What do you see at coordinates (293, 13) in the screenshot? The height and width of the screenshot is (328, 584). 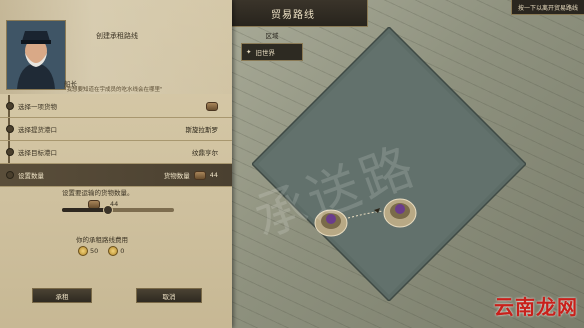 I see `window-title: 贸易路线` at bounding box center [293, 13].